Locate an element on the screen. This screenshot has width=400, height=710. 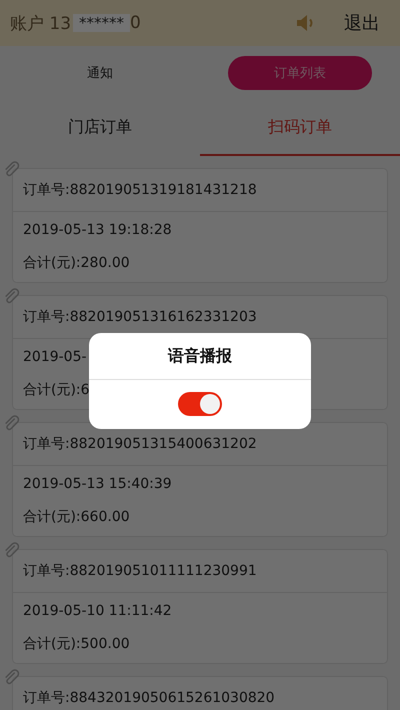
order-total: 合计(元):660.00 is located at coordinates (76, 517).